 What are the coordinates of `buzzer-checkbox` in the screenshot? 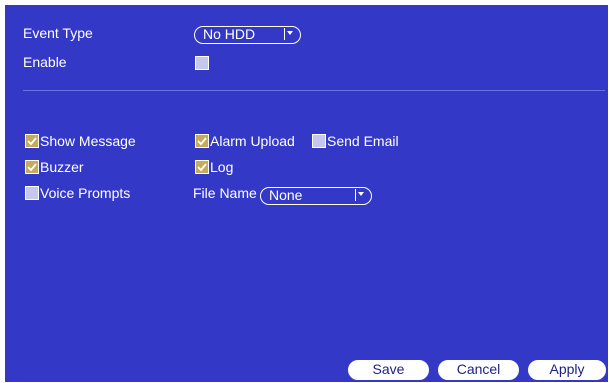 It's located at (32, 167).